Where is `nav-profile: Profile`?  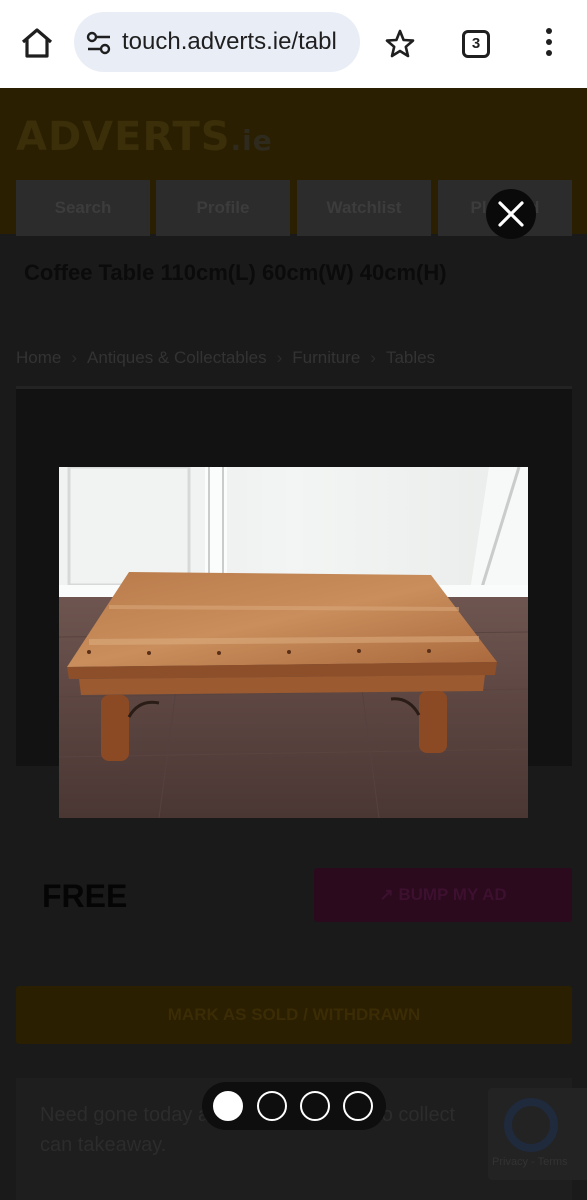 nav-profile: Profile is located at coordinates (223, 208).